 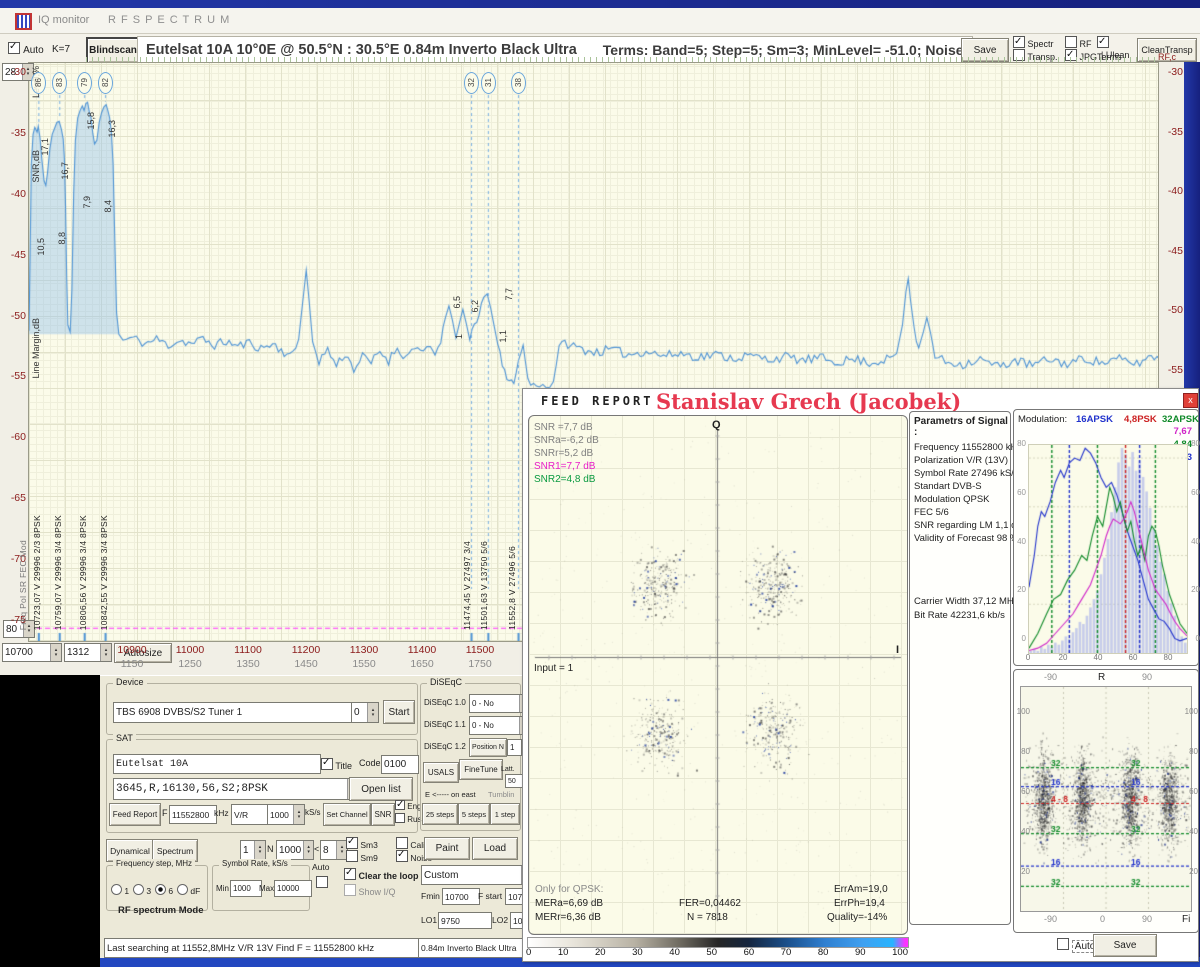 I want to click on mod-y-right: 80 60 40 20 0, so click(x=1193, y=541).